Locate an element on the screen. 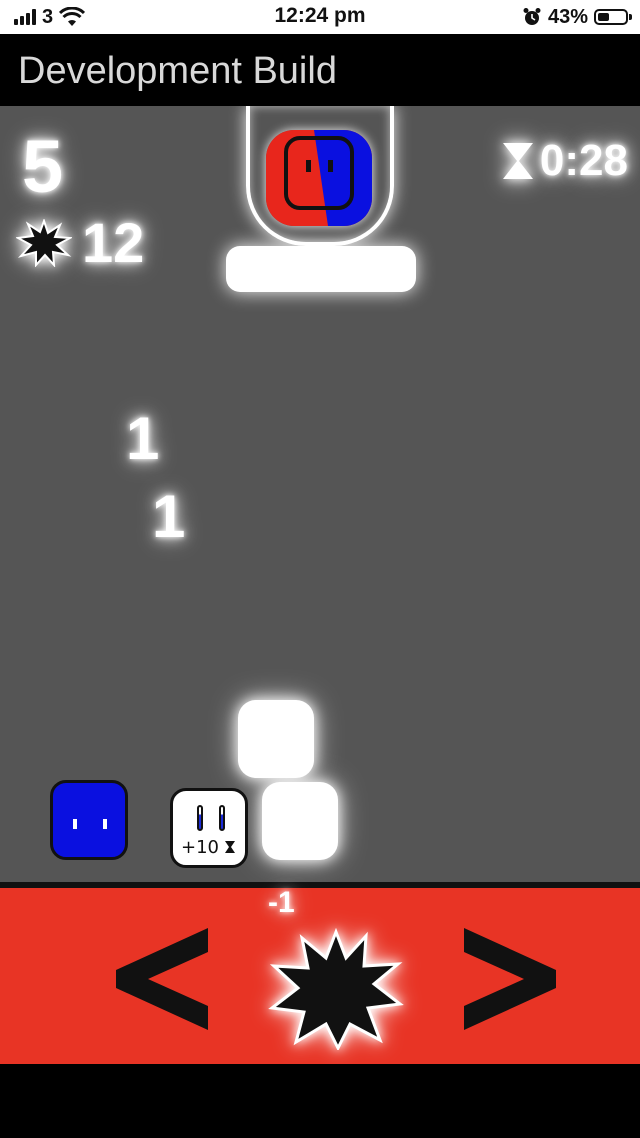 Image resolution: width=640 pixels, height=1138 pixels. move-right-button: > is located at coordinates (511, 979).